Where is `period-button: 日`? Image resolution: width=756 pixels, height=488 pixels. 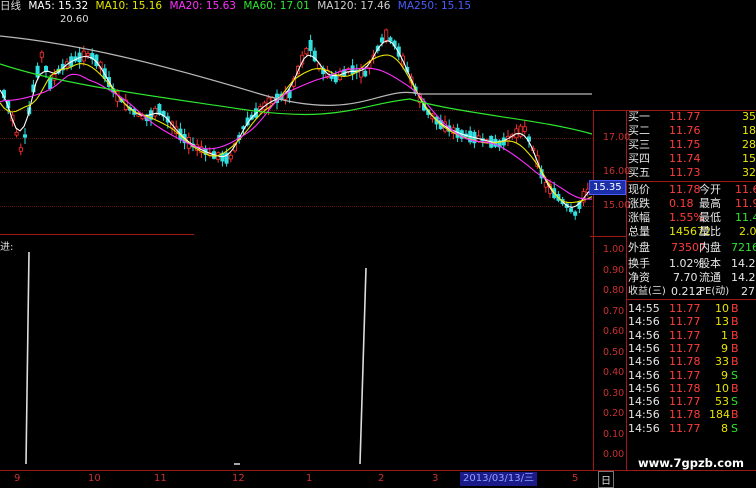
period-button: 日 is located at coordinates (606, 479).